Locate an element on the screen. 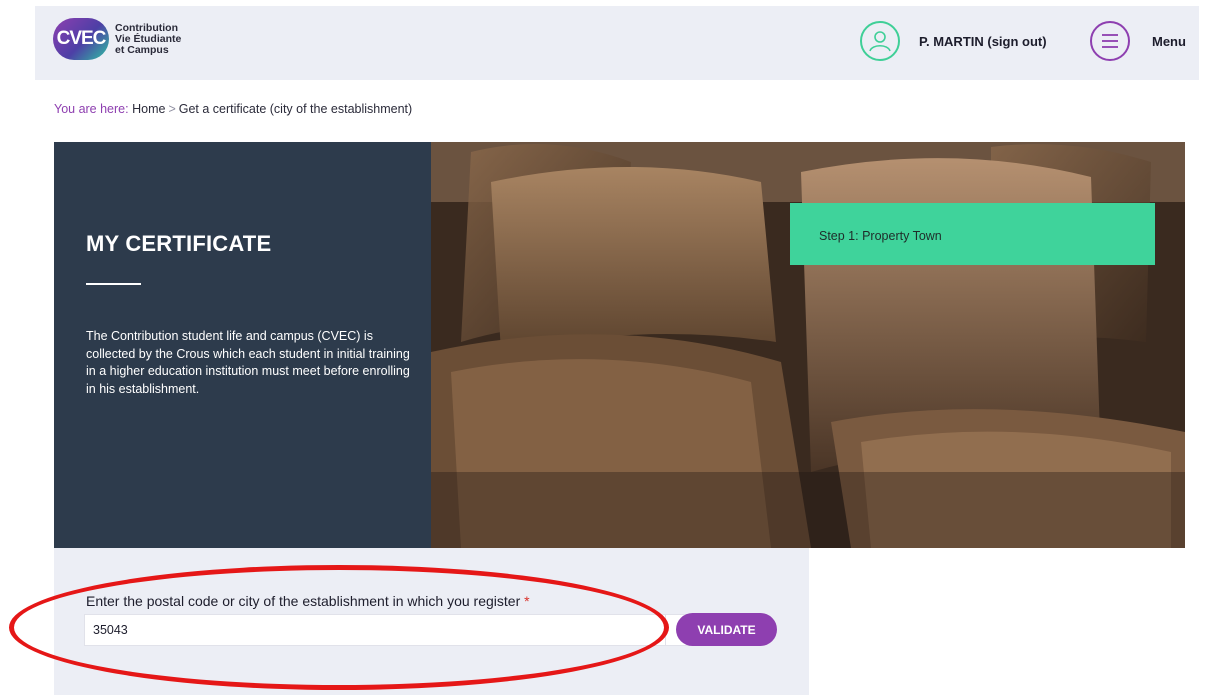 The height and width of the screenshot is (695, 1214). logo-line: Vie Étudiante is located at coordinates (148, 38).